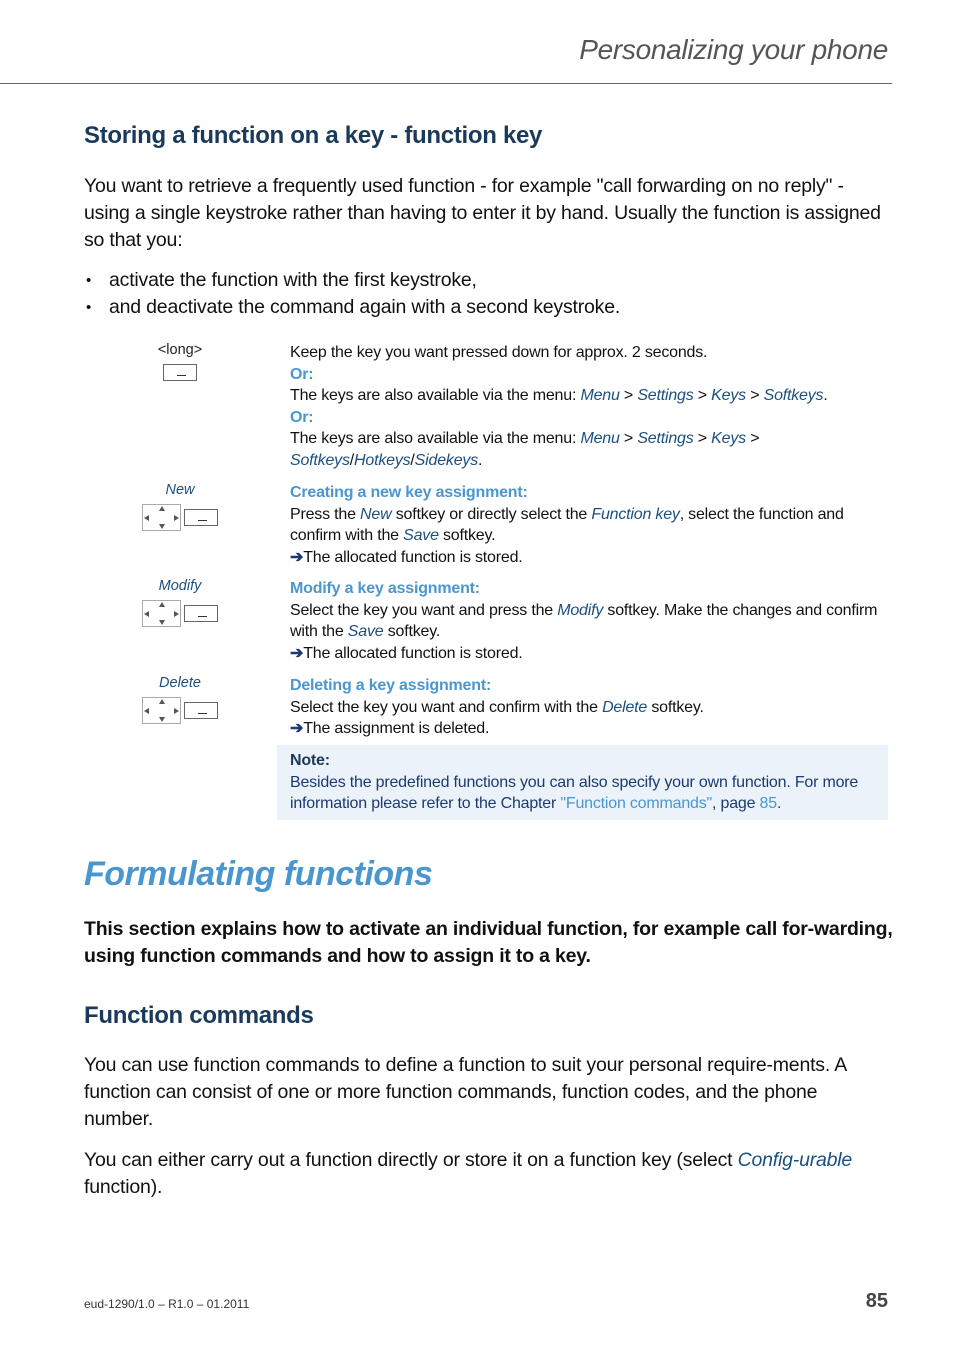 The height and width of the screenshot is (1352, 954). I want to click on text: function)., so click(123, 1187).